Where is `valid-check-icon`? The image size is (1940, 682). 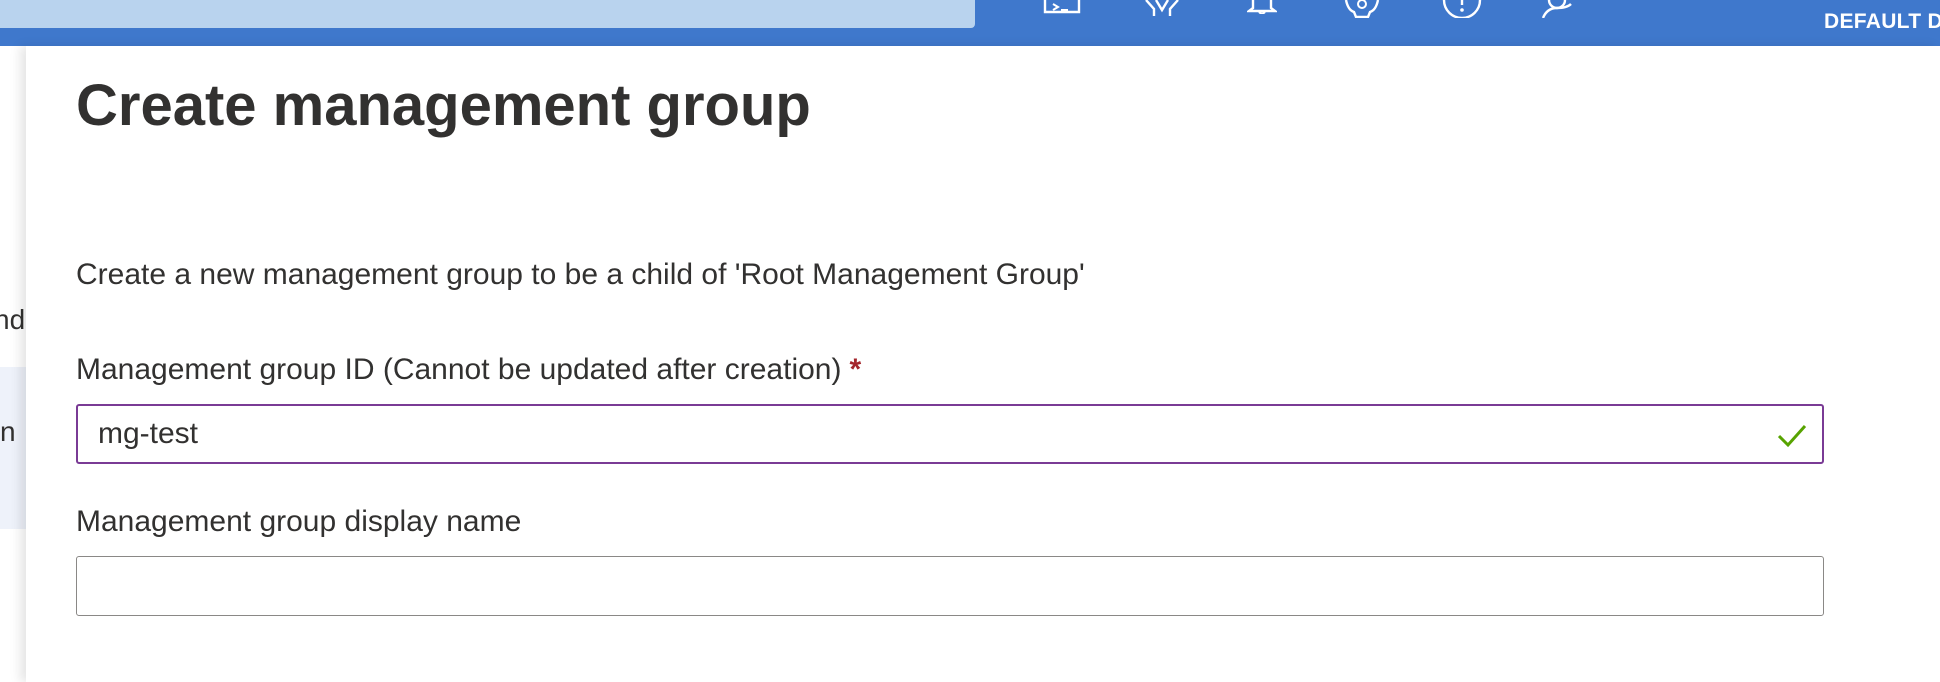 valid-check-icon is located at coordinates (1792, 436).